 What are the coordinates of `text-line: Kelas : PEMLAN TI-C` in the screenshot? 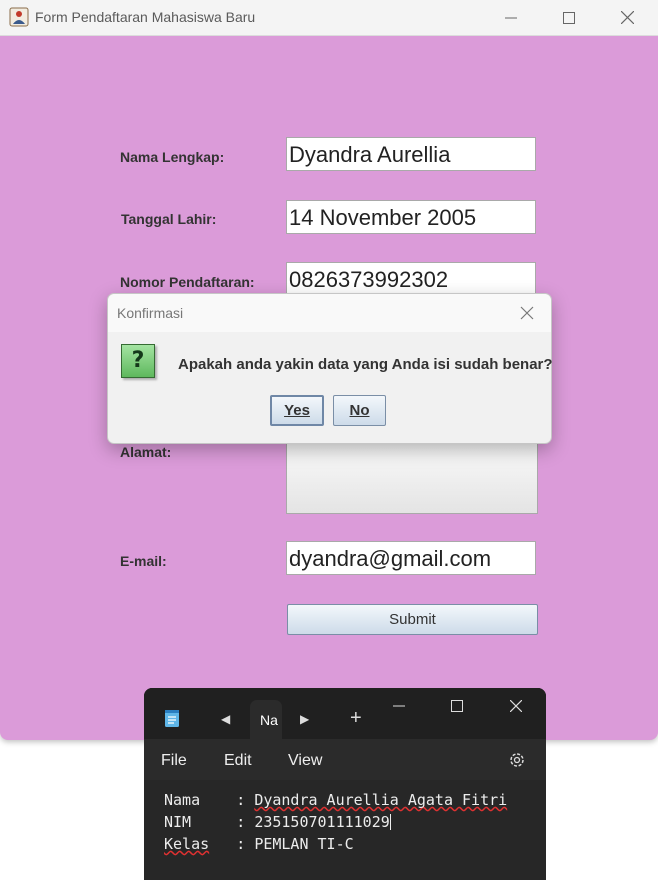 It's located at (259, 844).